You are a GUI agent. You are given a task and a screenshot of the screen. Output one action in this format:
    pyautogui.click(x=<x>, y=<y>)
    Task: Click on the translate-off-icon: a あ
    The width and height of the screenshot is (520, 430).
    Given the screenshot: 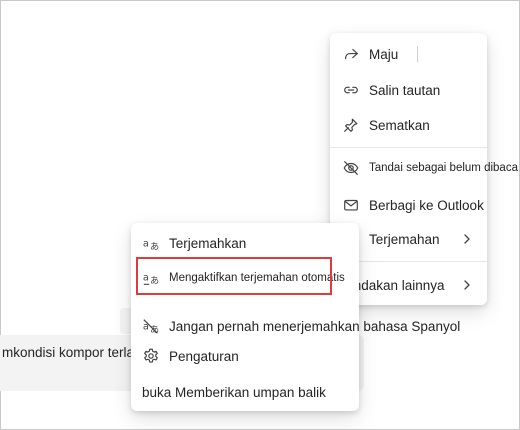 What is the action you would take?
    pyautogui.click(x=151, y=326)
    